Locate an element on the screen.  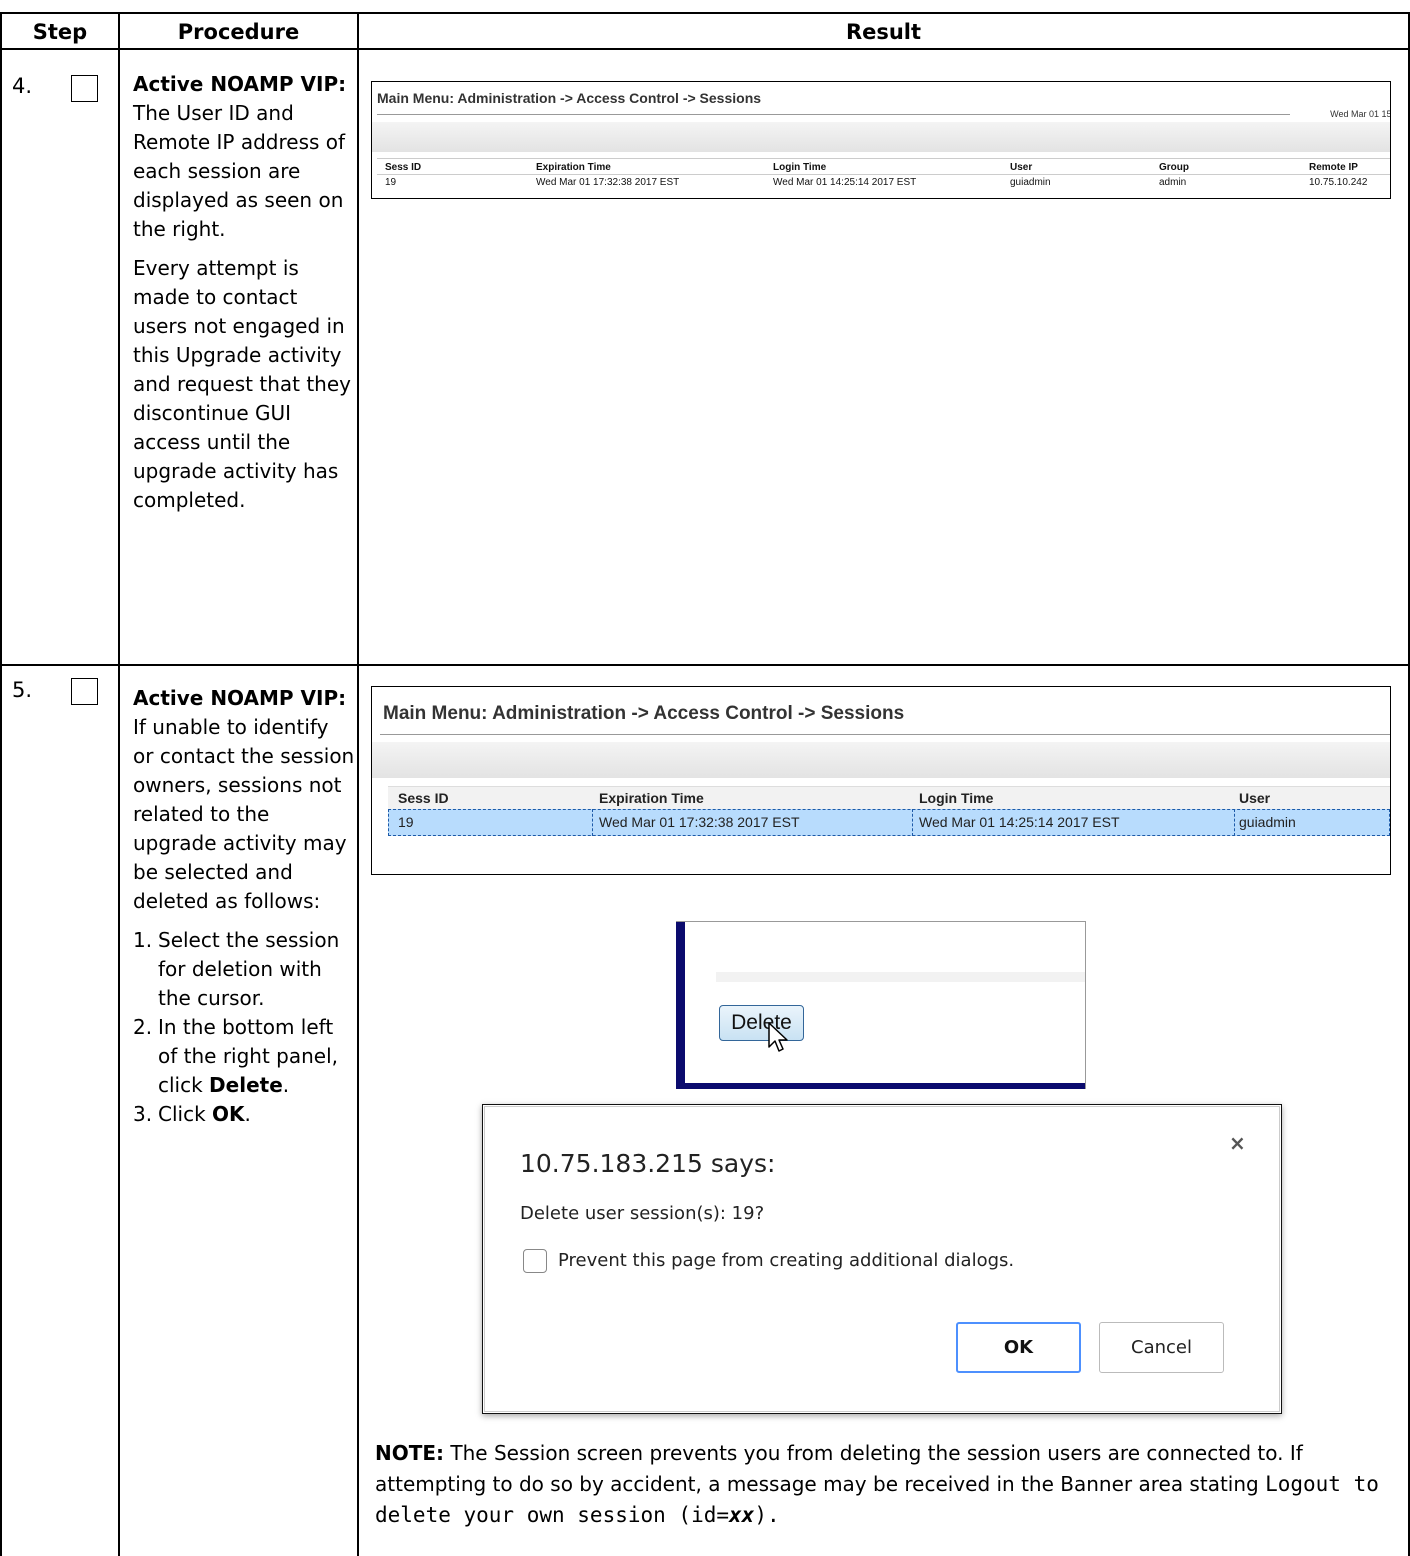
dialog-title: 10.75.183.215 says: is located at coordinates (648, 1163).